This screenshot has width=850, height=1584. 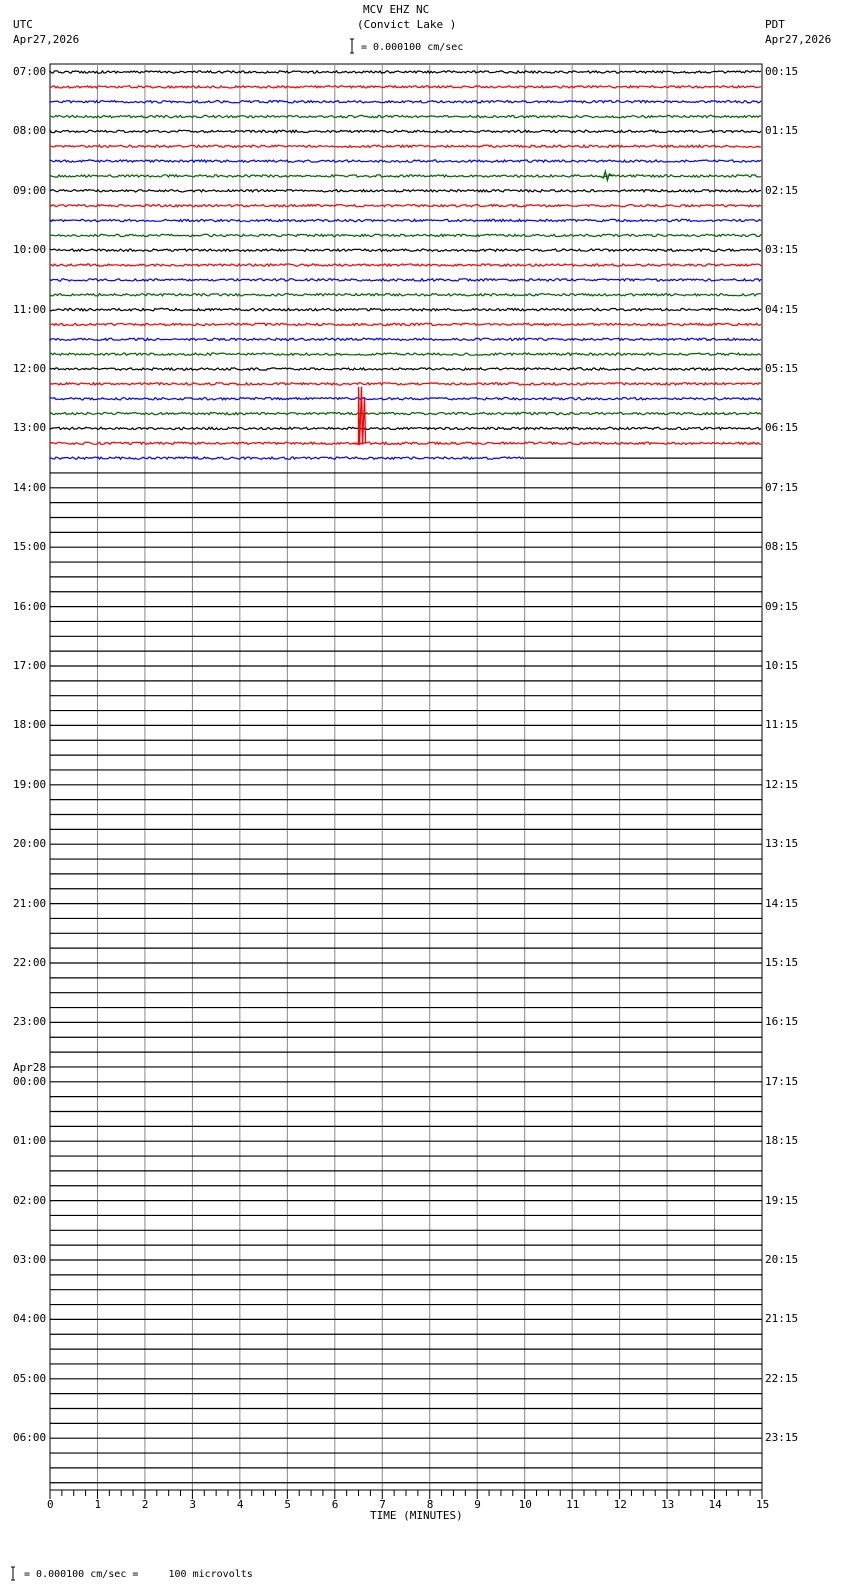 I want to click on date-change-label: Apr28, so click(x=30, y=1067).